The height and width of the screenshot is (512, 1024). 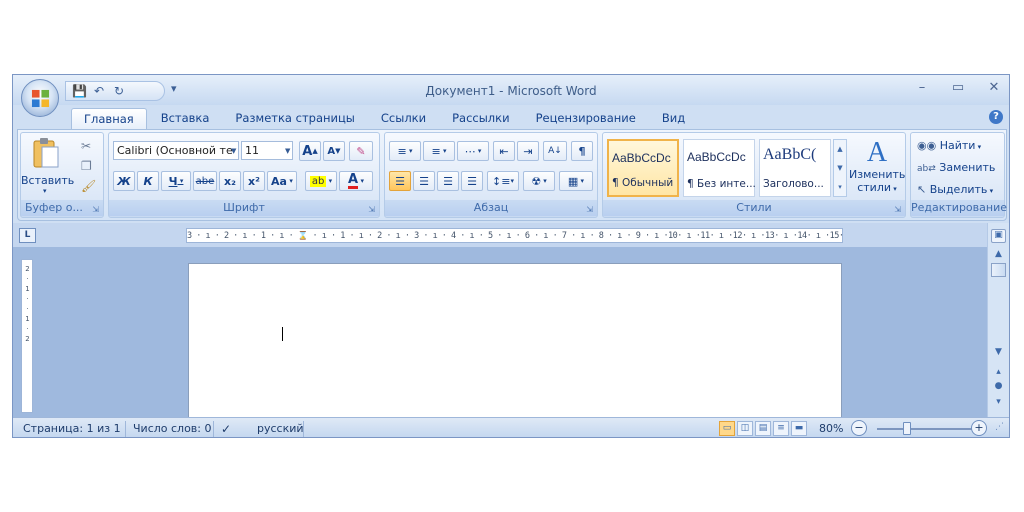 I want to click on underline-button: Ч ▾, so click(x=176, y=181).